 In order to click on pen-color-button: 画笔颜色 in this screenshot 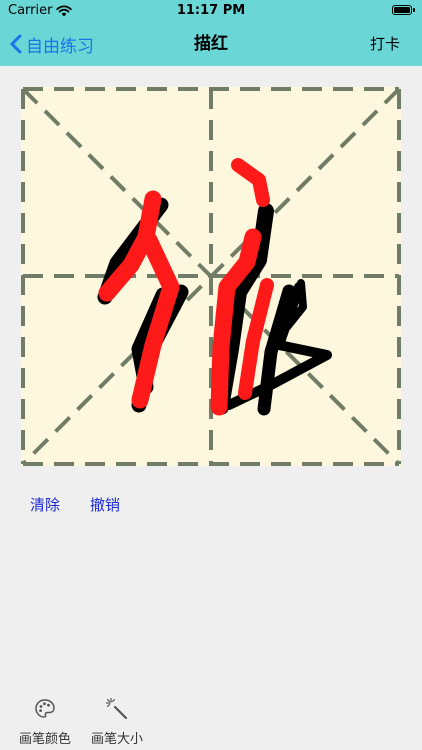, I will do `click(45, 722)`.